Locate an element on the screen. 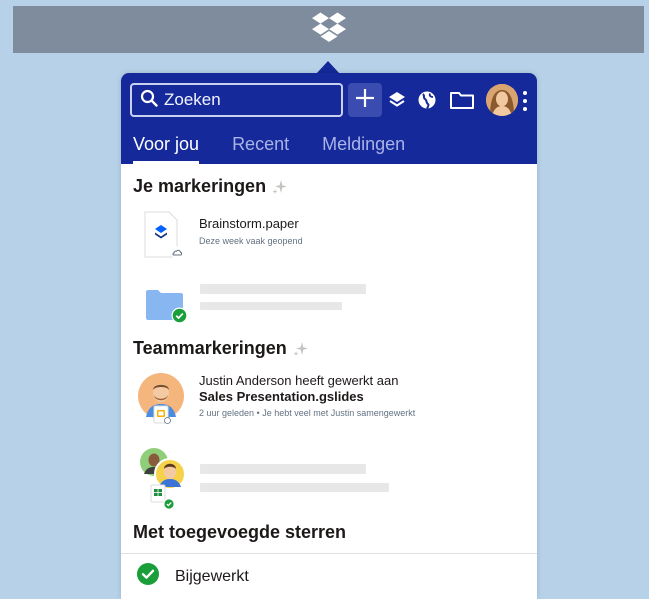  dropbox-logo-icon is located at coordinates (328, 29).